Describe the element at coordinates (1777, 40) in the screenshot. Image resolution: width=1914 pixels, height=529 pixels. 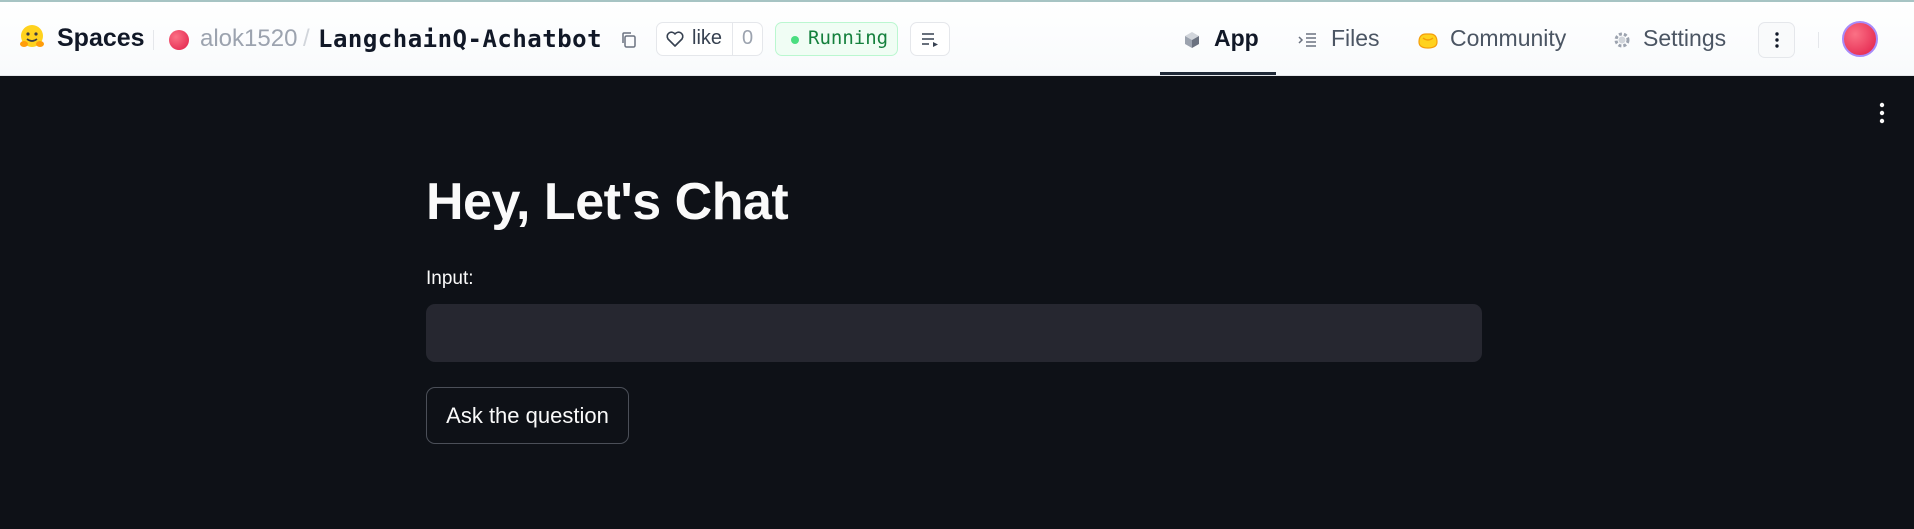
I see `vertical-dots-icon` at that location.